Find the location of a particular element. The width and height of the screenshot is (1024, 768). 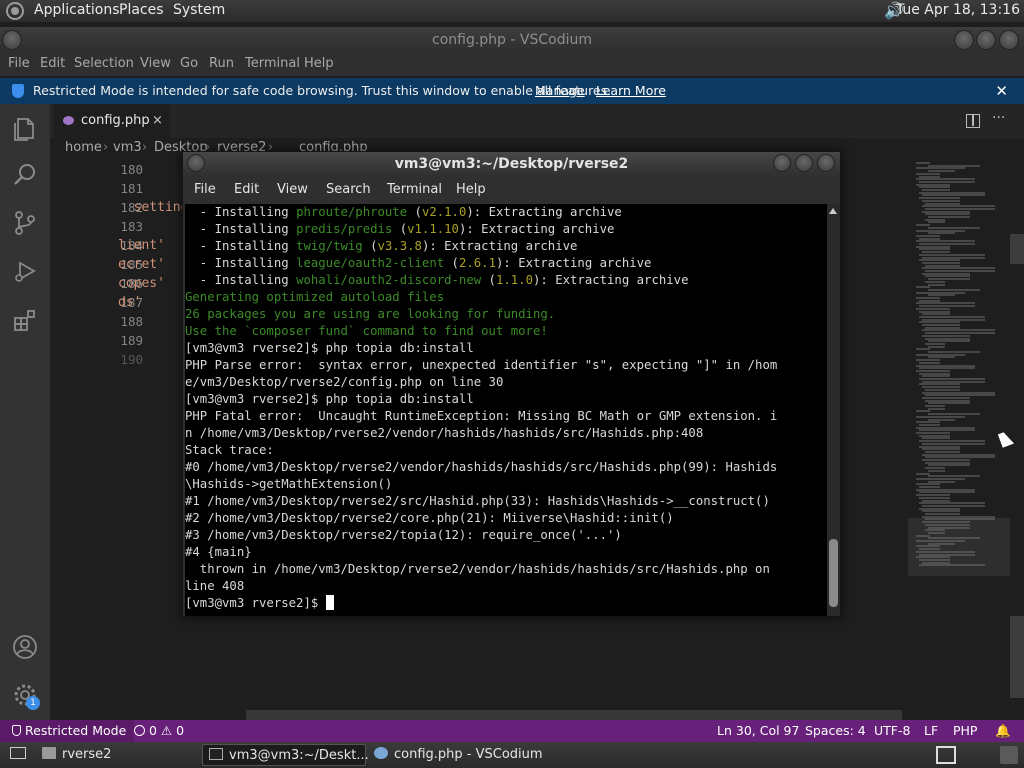

menu-file: File is located at coordinates (19, 63).